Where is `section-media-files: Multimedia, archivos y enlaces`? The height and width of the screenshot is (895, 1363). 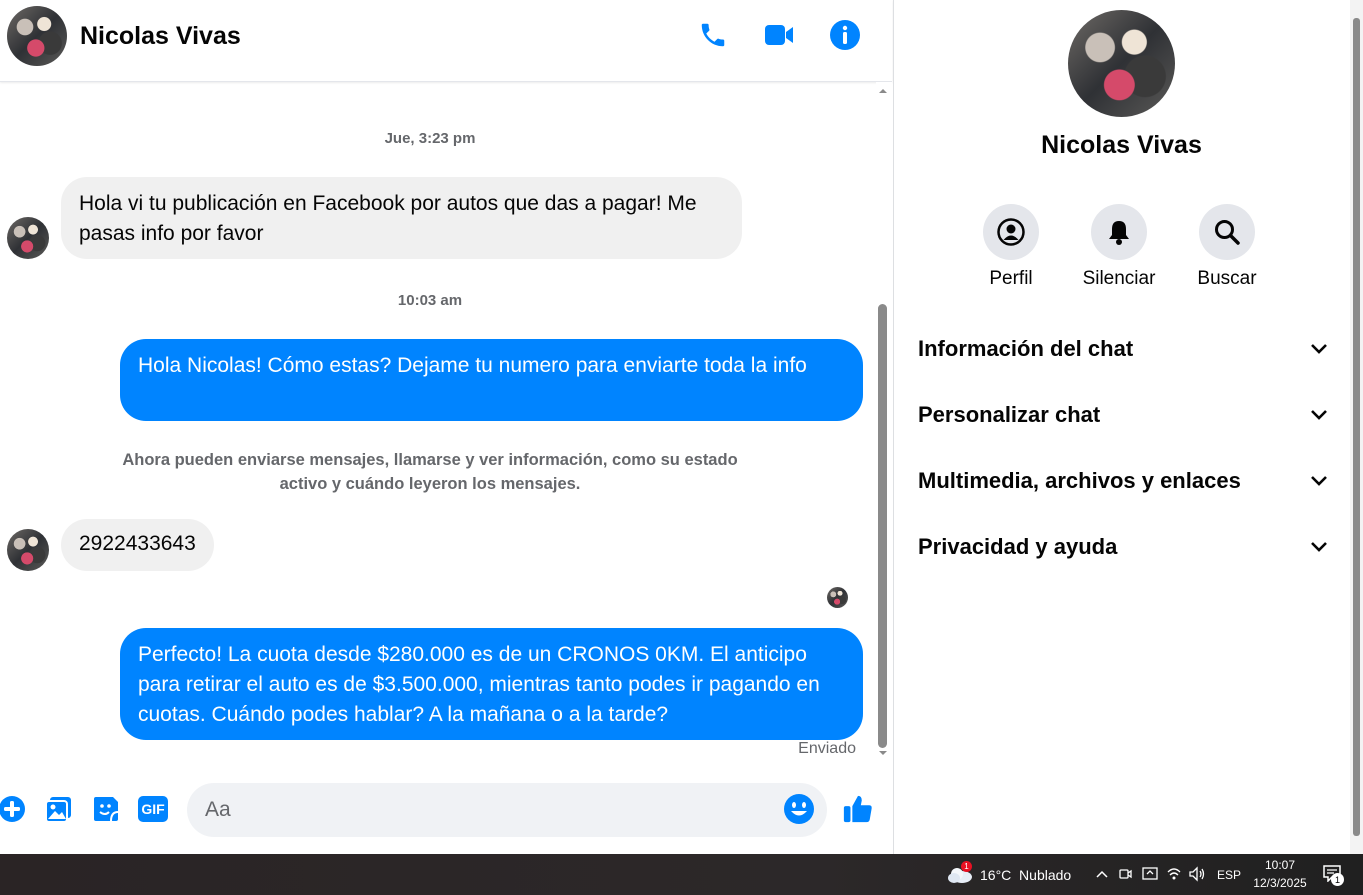
section-media-files: Multimedia, archivos y enlaces is located at coordinates (1123, 481).